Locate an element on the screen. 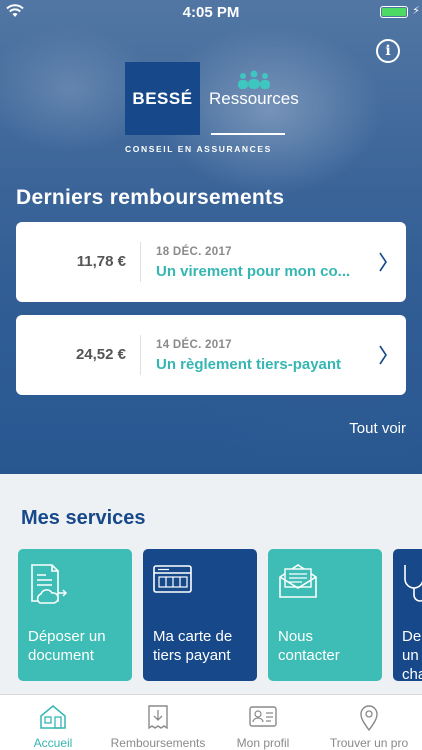 This screenshot has height=750, width=422. tab-profile: Mon profil is located at coordinates (263, 722).